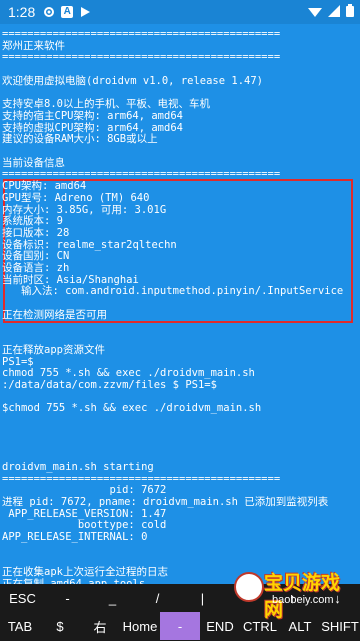  What do you see at coordinates (180, 12) in the screenshot?
I see `status-bar: 1:28 A` at bounding box center [180, 12].